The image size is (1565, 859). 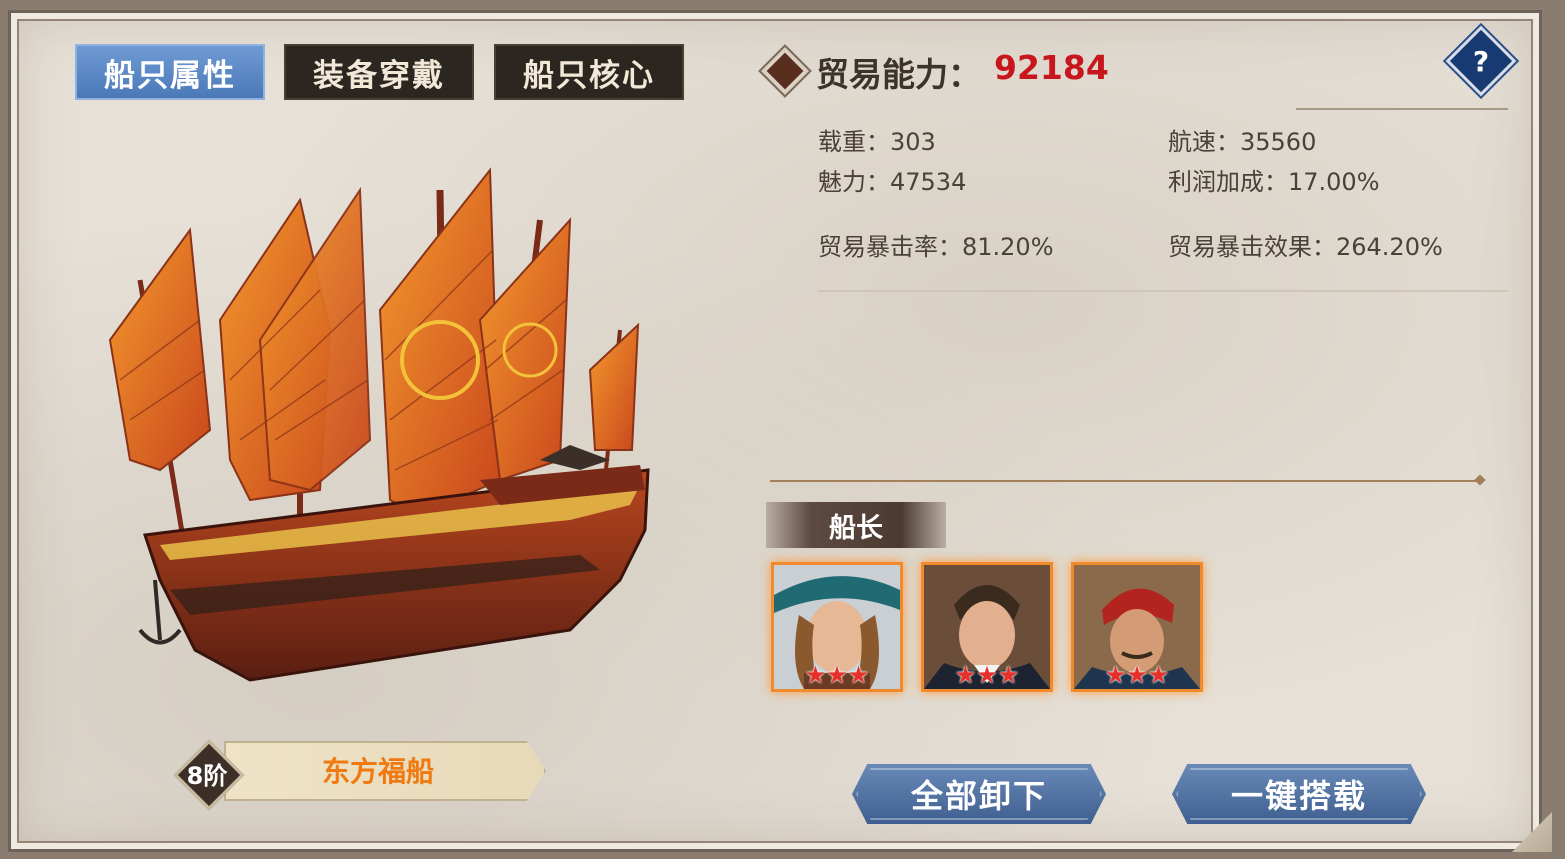 I want to click on stat-profit-bonus: 利润加成：17.00%, so click(x=1274, y=182).